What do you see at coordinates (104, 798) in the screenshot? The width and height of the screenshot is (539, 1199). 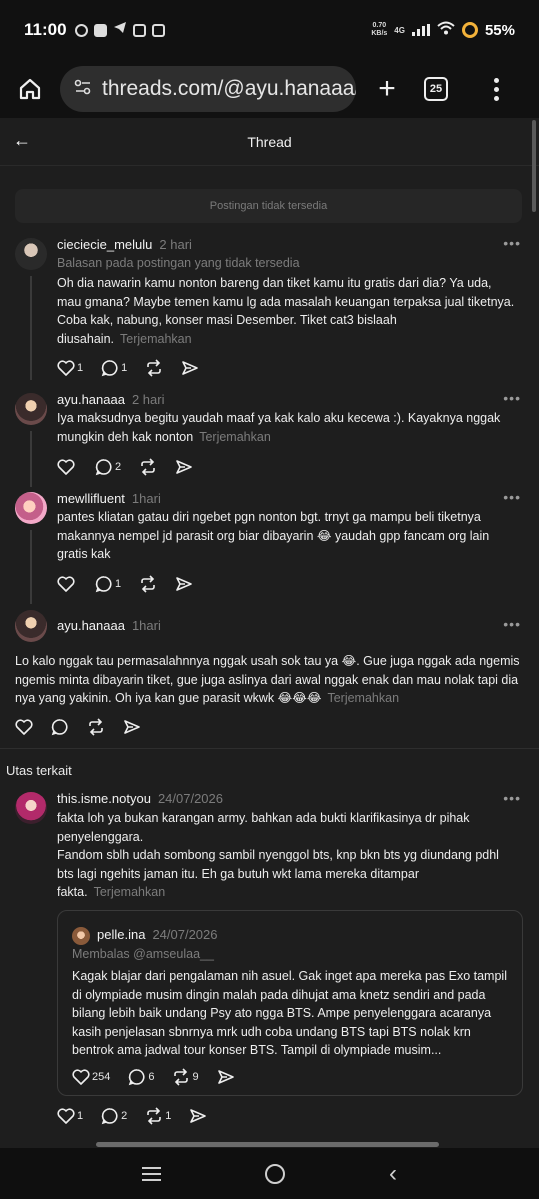 I see `username: this.isme.notyou` at bounding box center [104, 798].